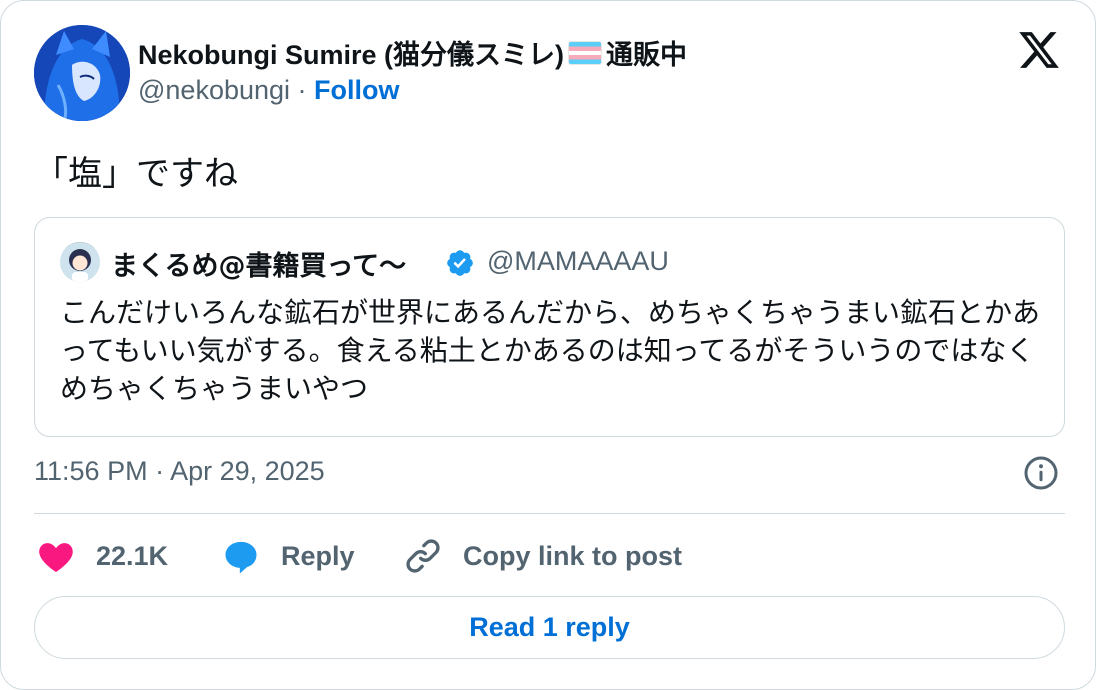 This screenshot has height=690, width=1096. I want to click on like-count: 22.1K, so click(132, 555).